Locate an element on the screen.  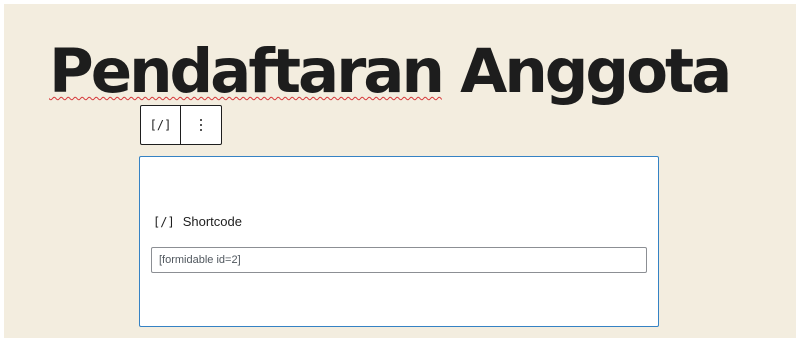
block-options-button is located at coordinates (201, 125).